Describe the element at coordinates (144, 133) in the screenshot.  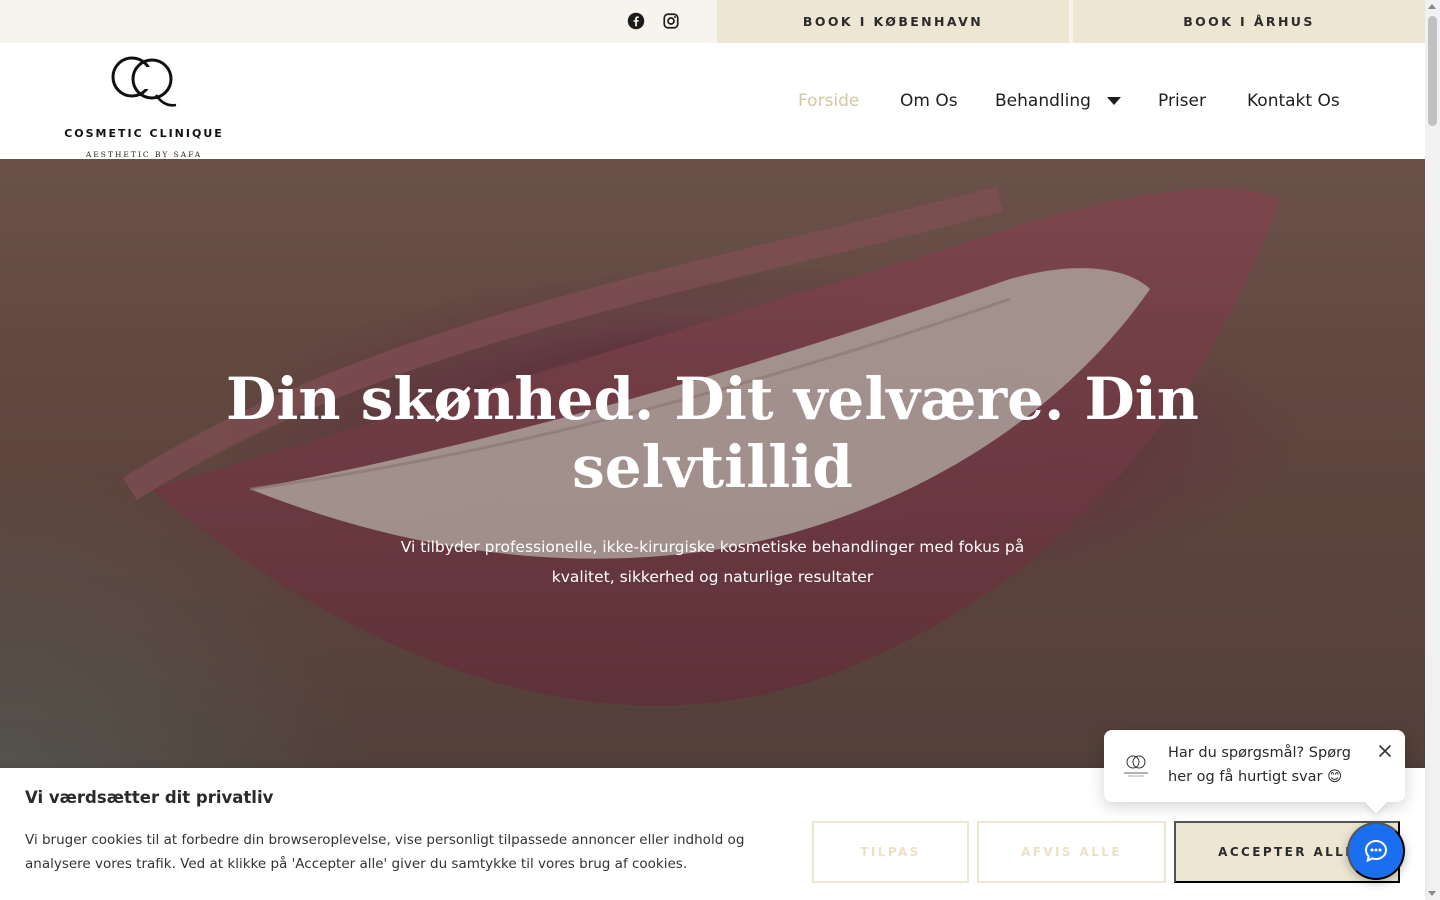
I see `logo-name: COSMETIC CLINIQUE` at that location.